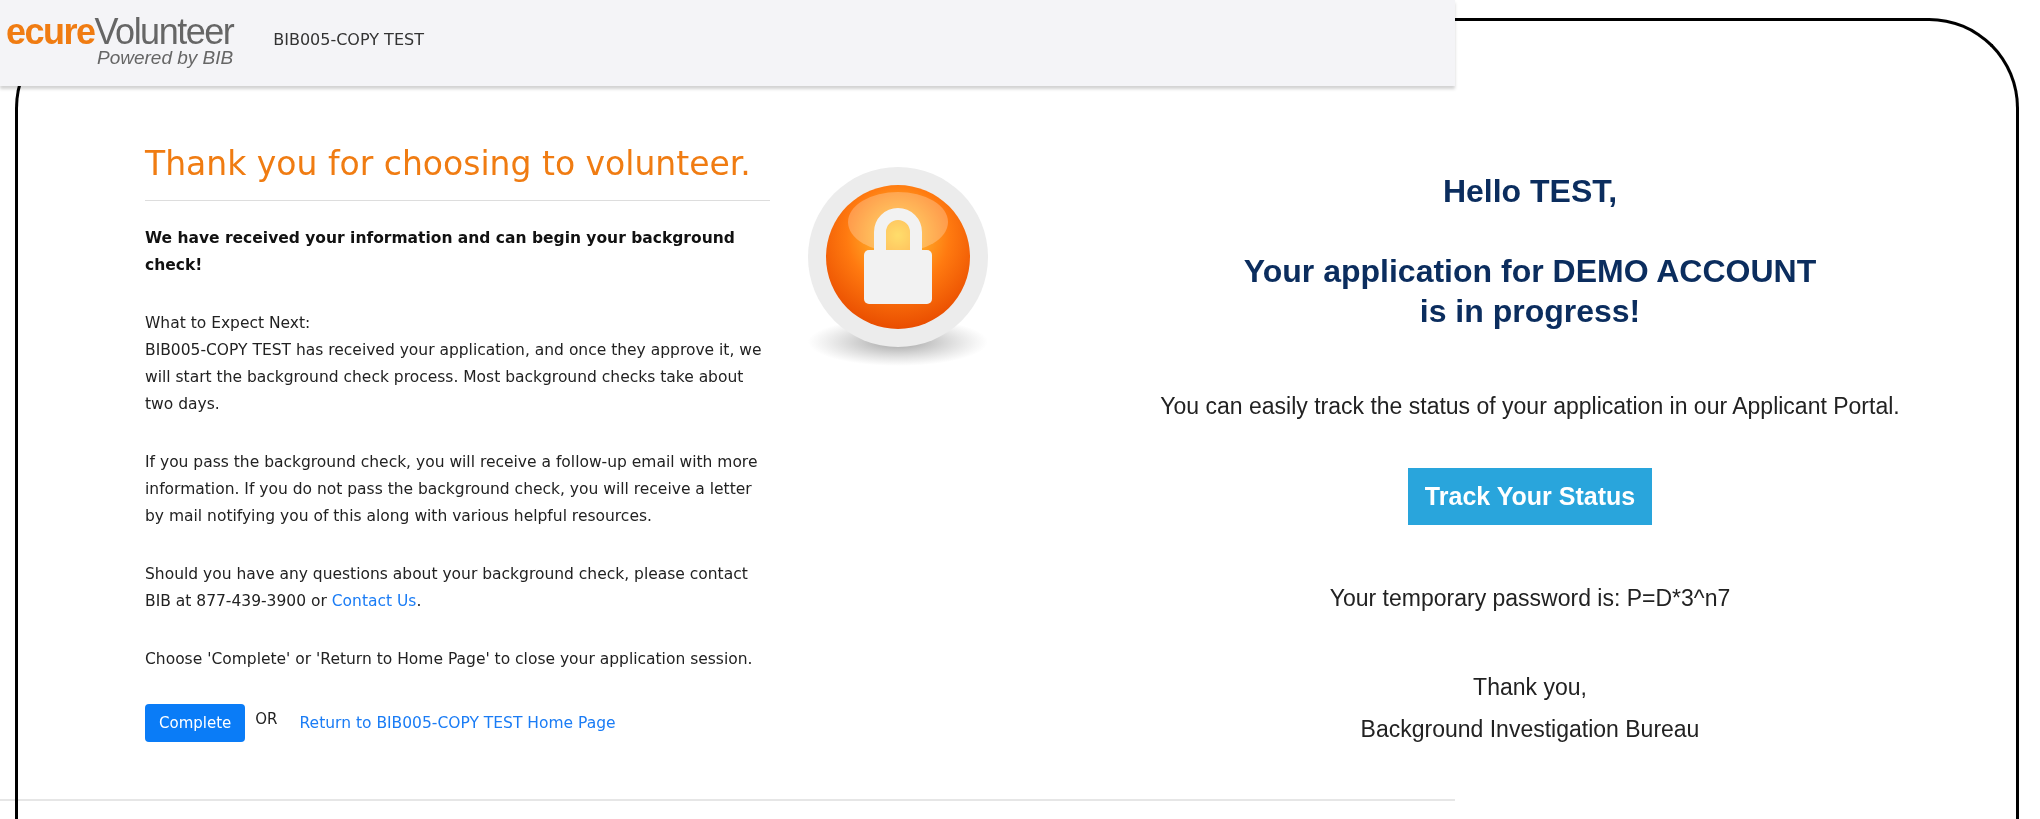  What do you see at coordinates (1530, 191) in the screenshot?
I see `greeting-heading: Hello TEST,` at bounding box center [1530, 191].